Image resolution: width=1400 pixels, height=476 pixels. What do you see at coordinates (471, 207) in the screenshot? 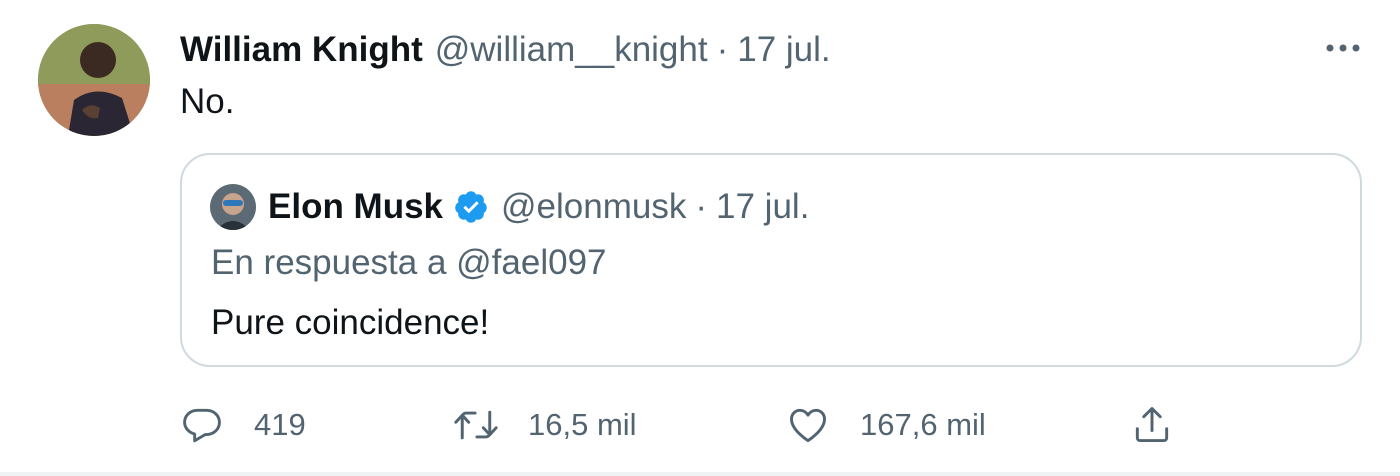
I see `verified-badge-icon` at bounding box center [471, 207].